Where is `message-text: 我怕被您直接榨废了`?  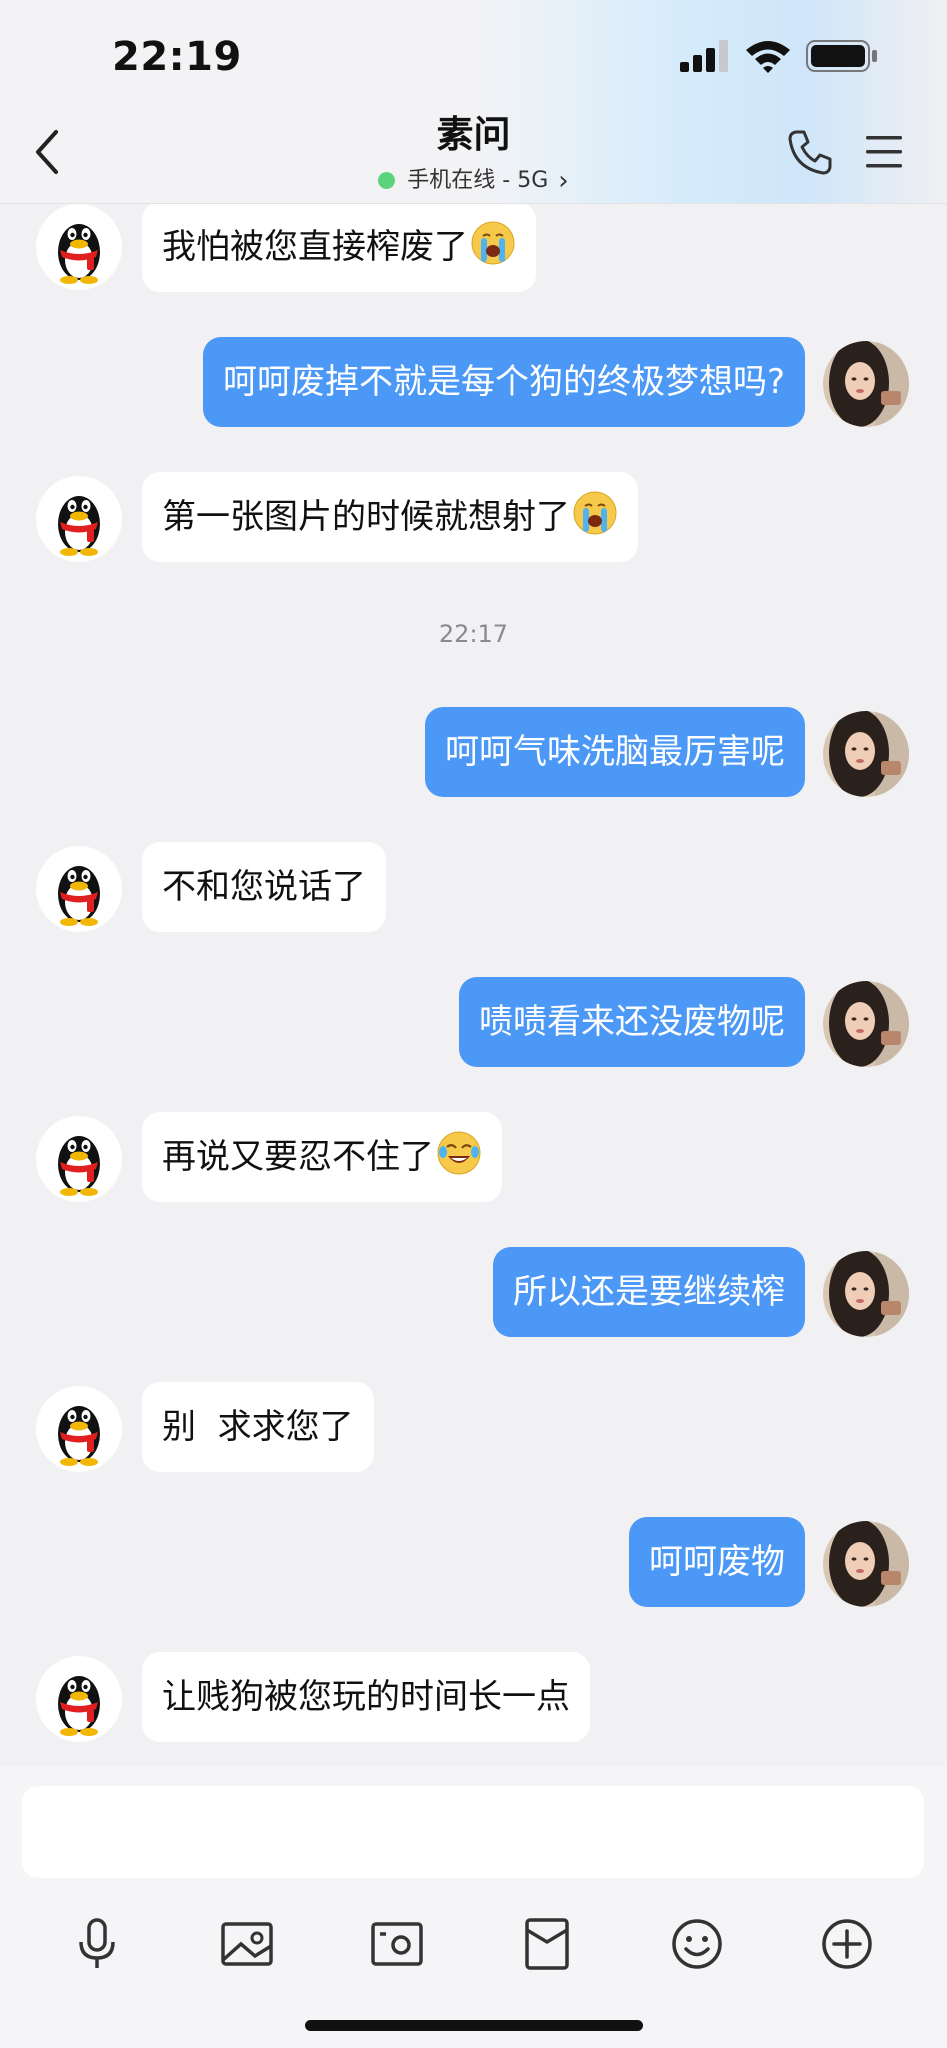
message-text: 我怕被您直接榨废了 is located at coordinates (315, 247).